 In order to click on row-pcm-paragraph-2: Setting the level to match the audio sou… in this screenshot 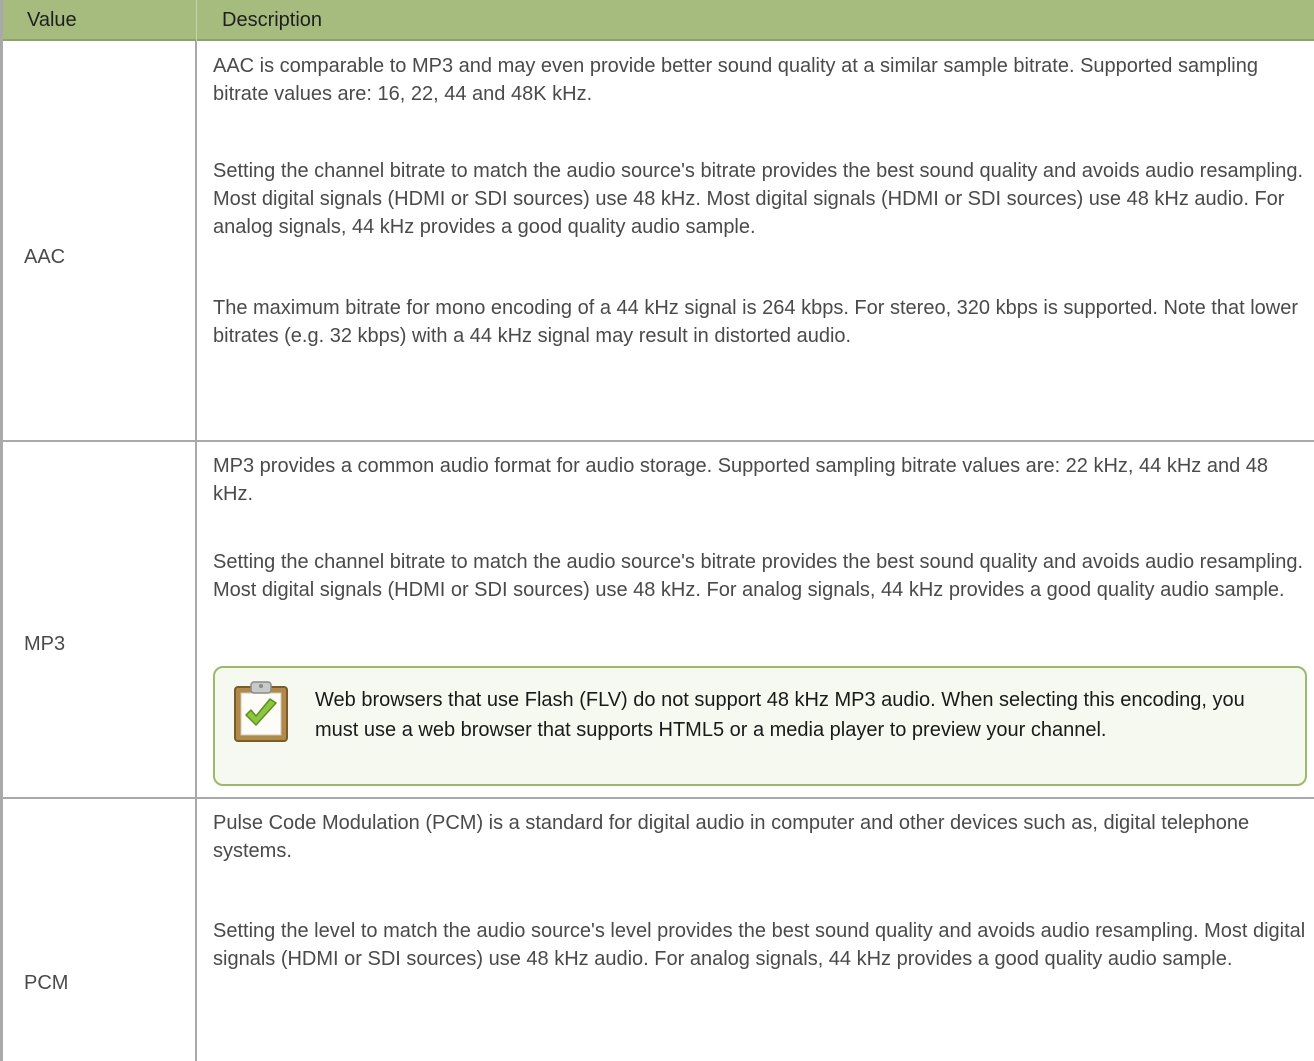, I will do `click(759, 945)`.